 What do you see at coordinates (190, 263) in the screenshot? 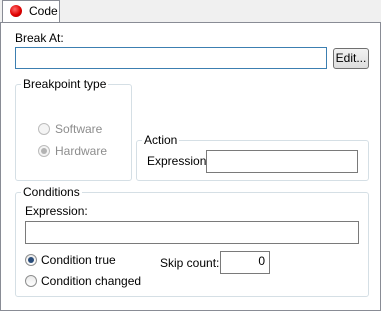
I see `skip-count-label: Skip count:` at bounding box center [190, 263].